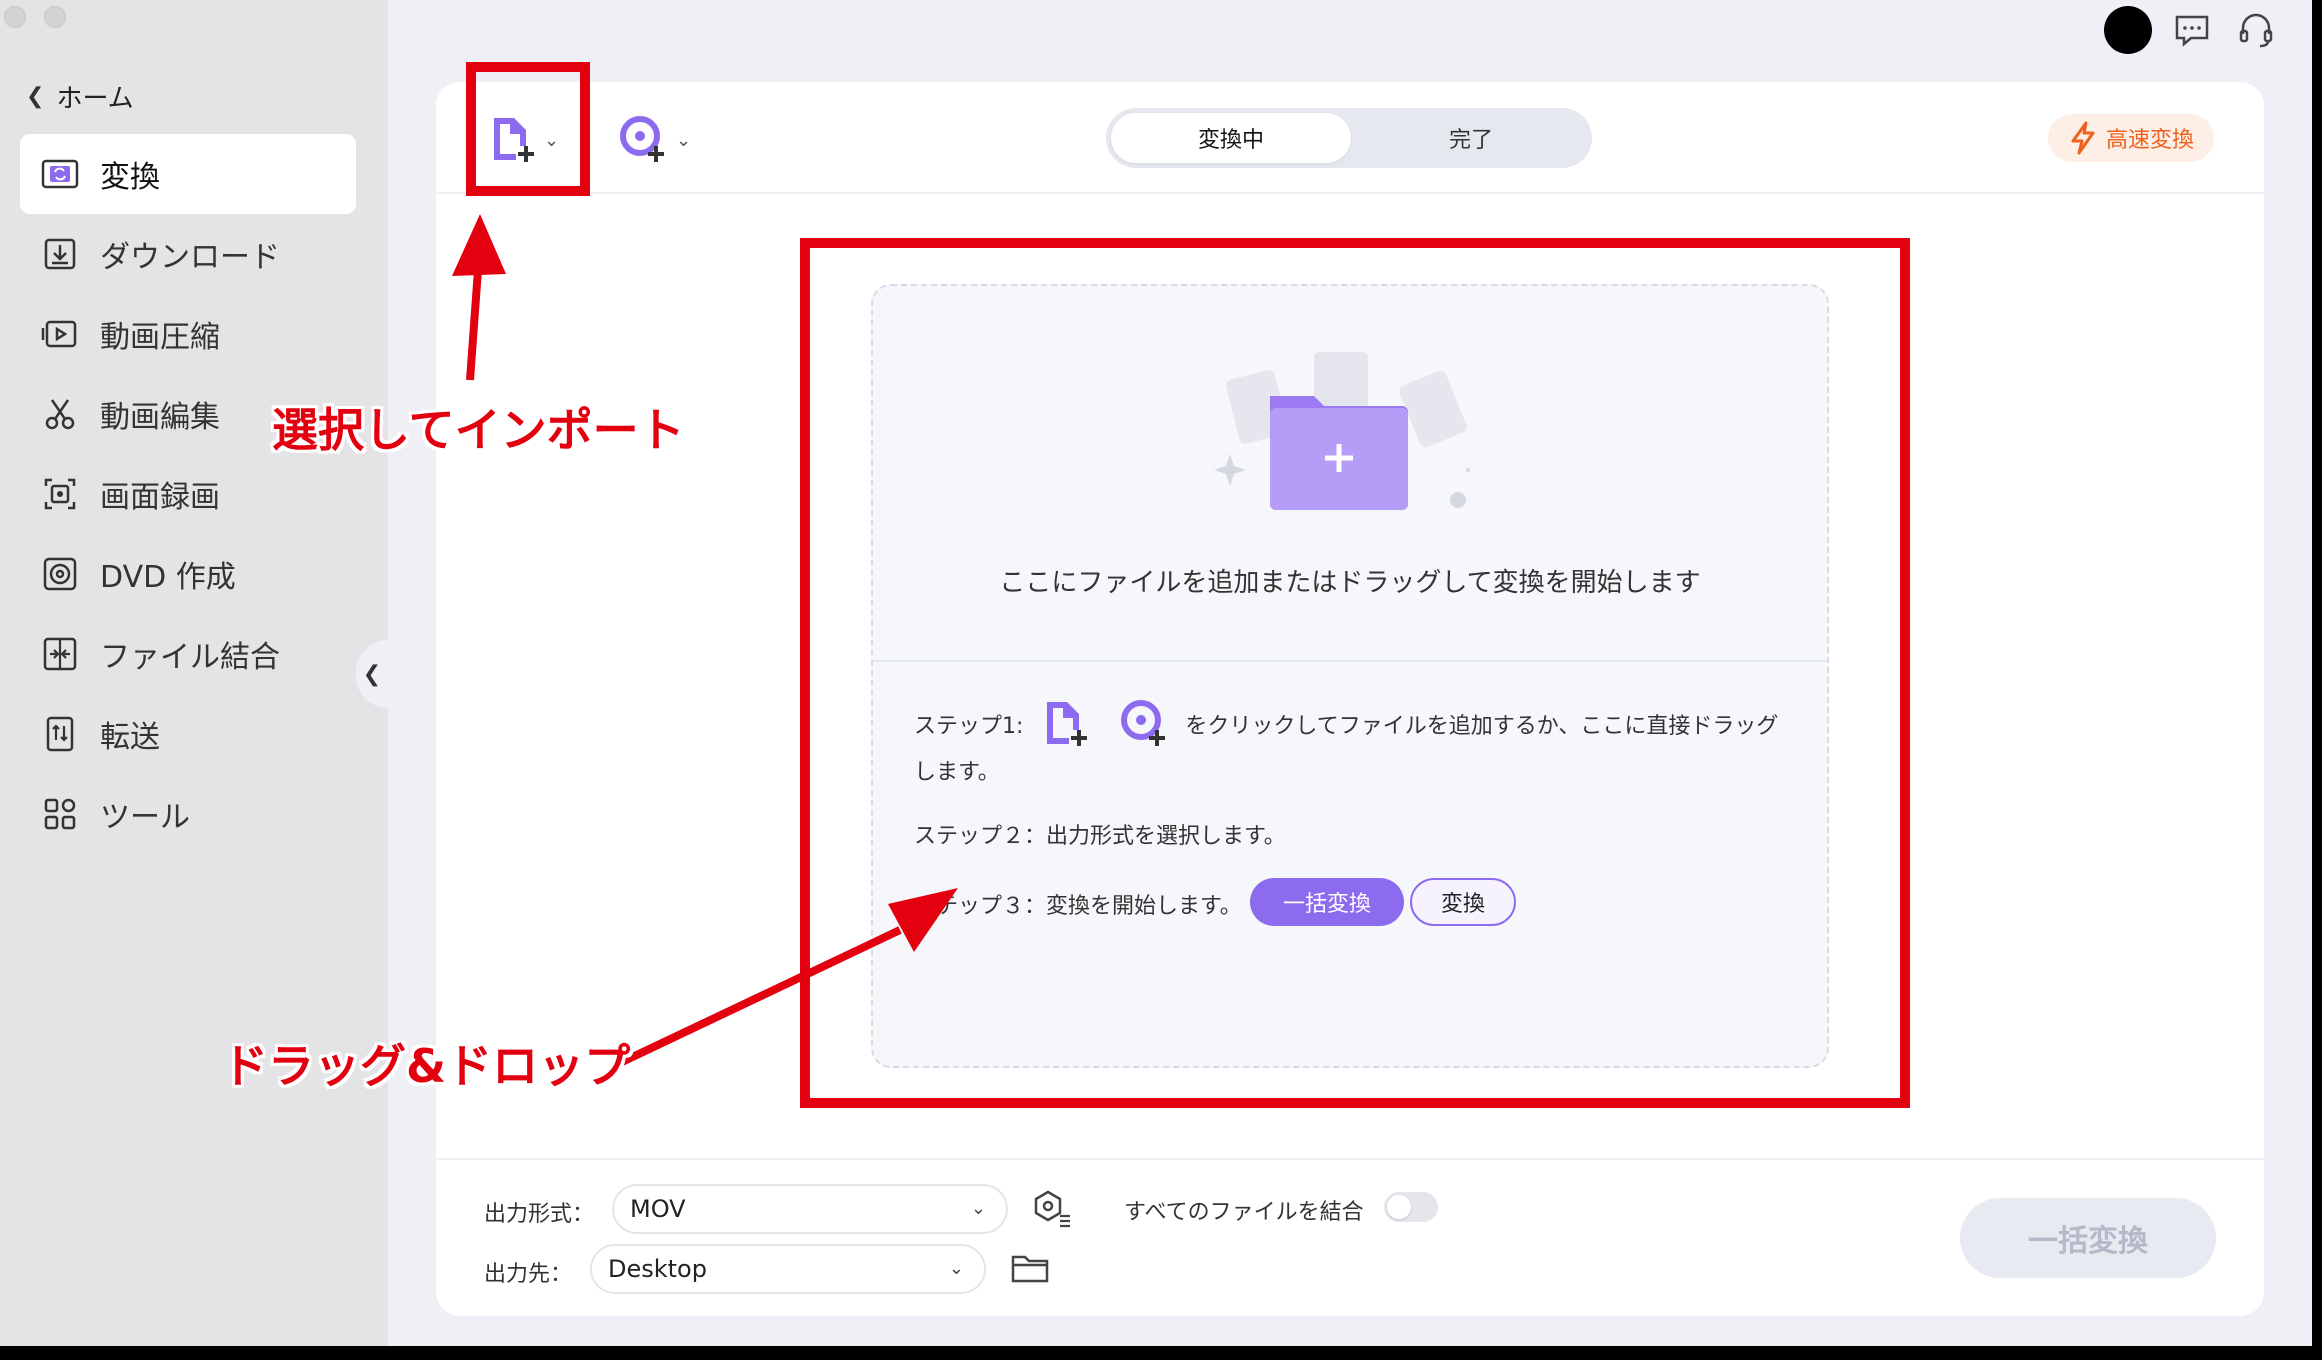  What do you see at coordinates (130, 177) in the screenshot?
I see `sidebar-item-label: 変換` at bounding box center [130, 177].